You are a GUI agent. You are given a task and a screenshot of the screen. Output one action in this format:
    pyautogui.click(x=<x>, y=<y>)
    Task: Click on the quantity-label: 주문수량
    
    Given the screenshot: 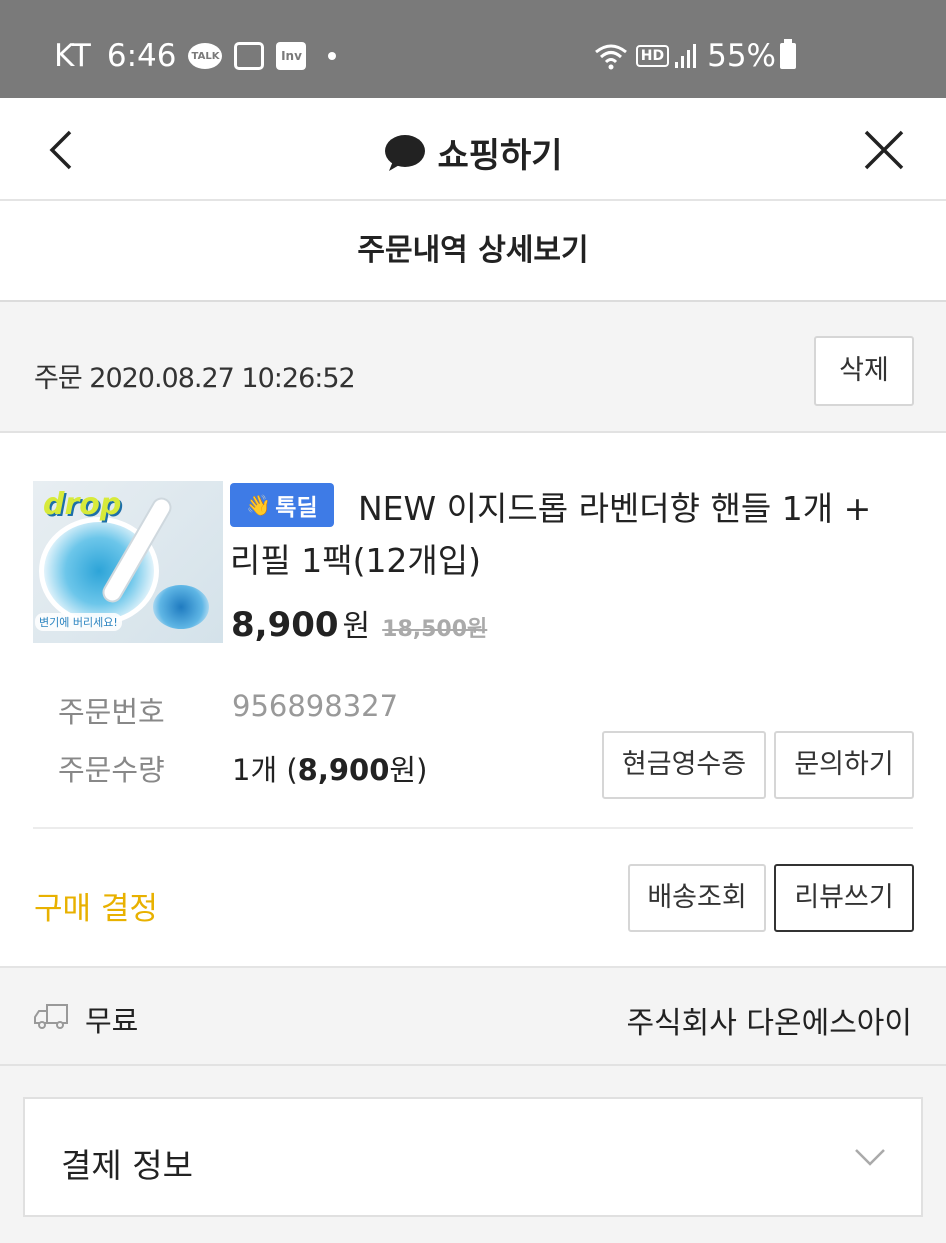 What is the action you would take?
    pyautogui.click(x=111, y=770)
    